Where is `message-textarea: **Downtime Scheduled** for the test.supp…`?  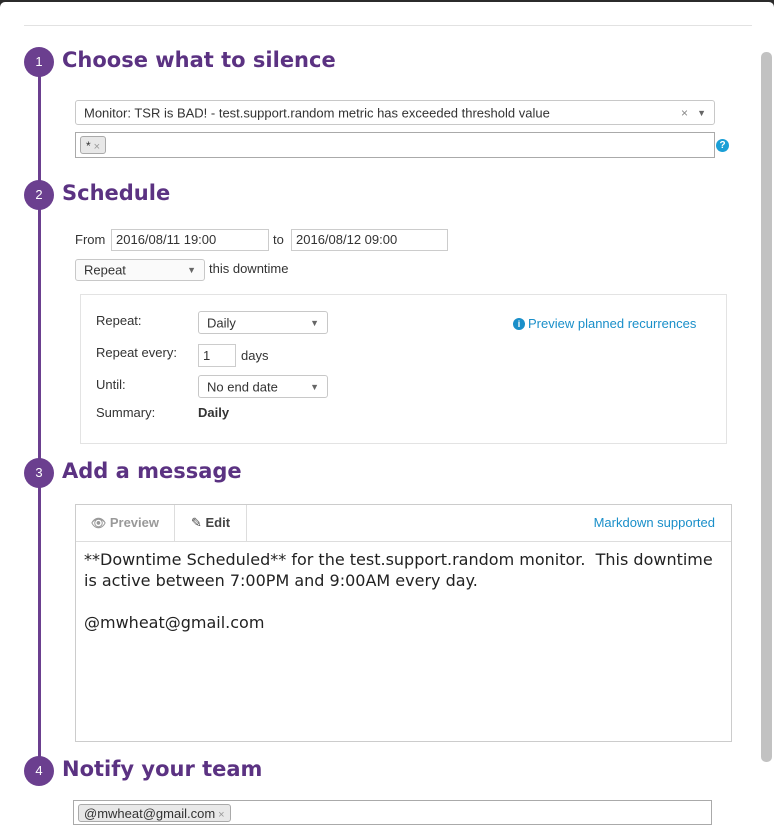
message-textarea: **Downtime Scheduled** for the test.supp… is located at coordinates (404, 591).